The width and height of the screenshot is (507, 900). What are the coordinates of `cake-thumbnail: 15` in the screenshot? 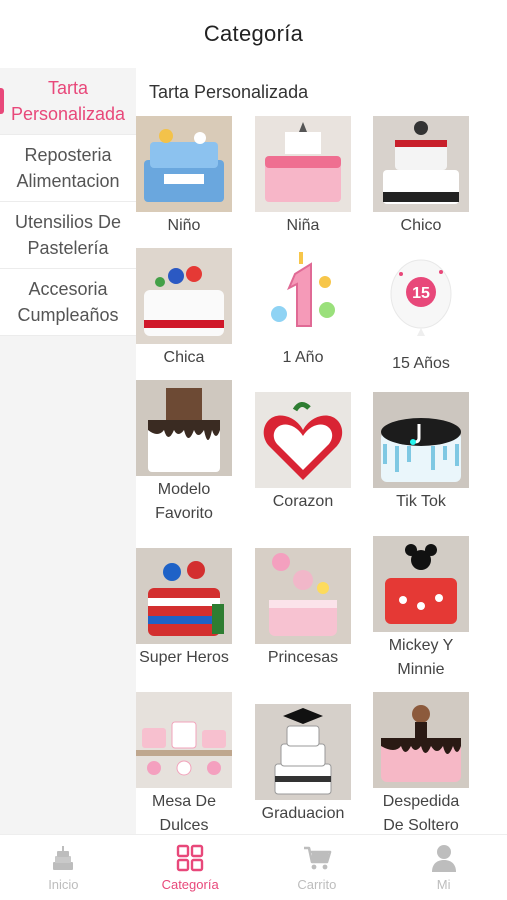 It's located at (421, 302).